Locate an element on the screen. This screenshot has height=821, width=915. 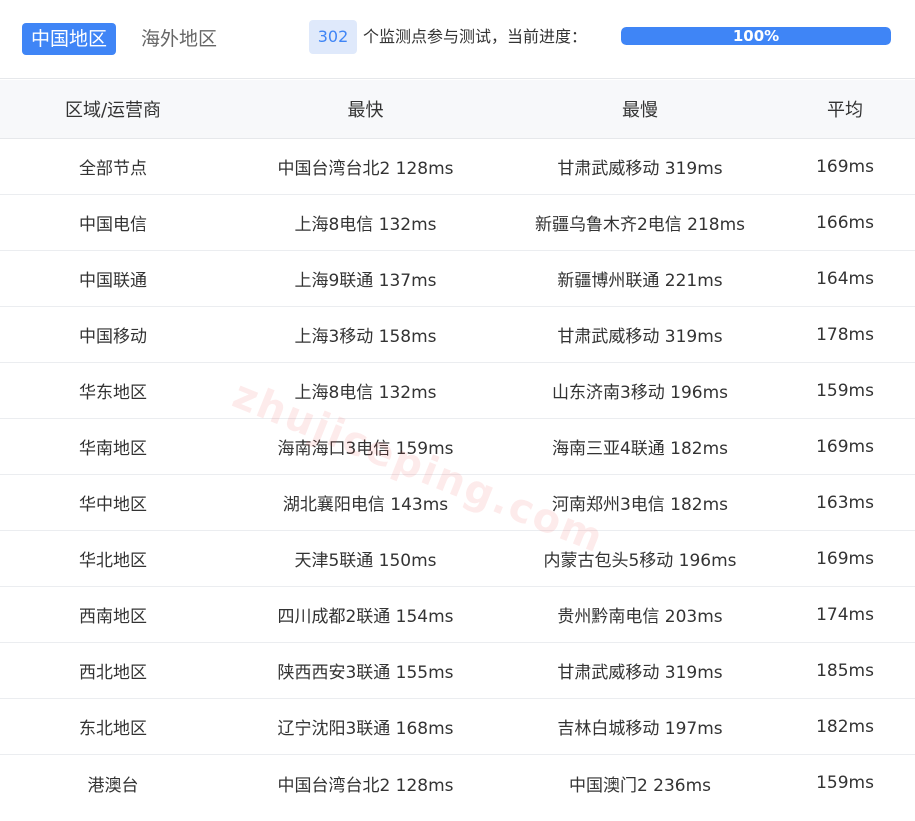
cell-region: 华北地区 is located at coordinates (113, 561).